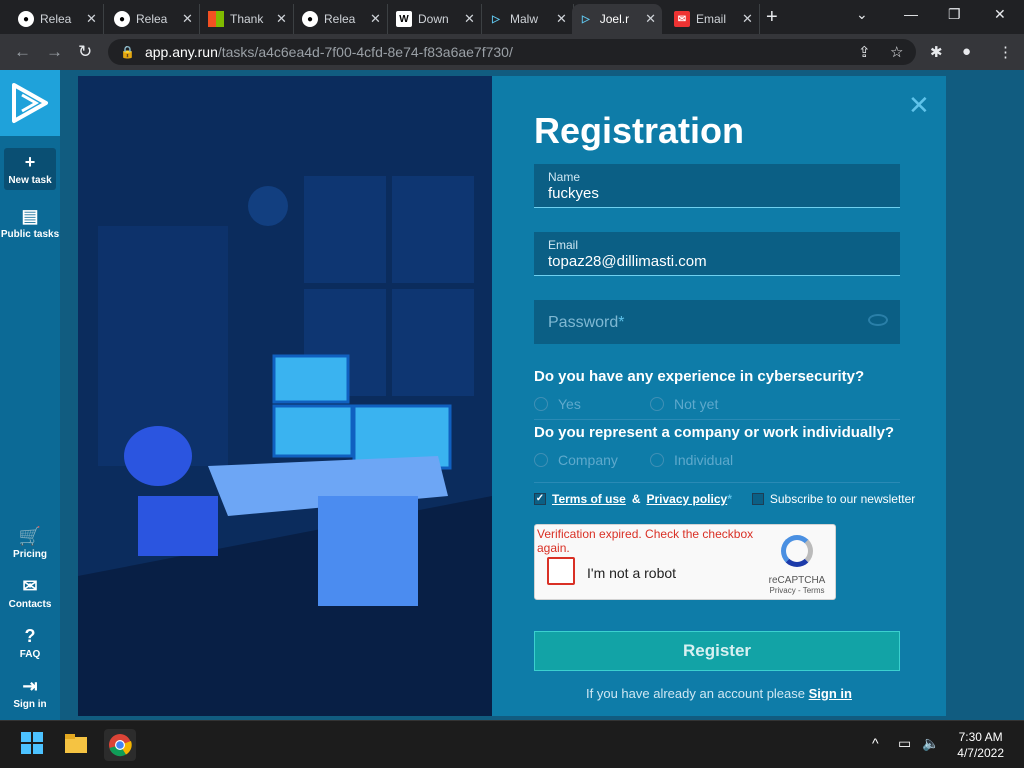 The image size is (1024, 768). Describe the element at coordinates (512, 744) in the screenshot. I see `taskbar: ^ ▭ 🔈 7:30 AM 4/7/2022` at that location.